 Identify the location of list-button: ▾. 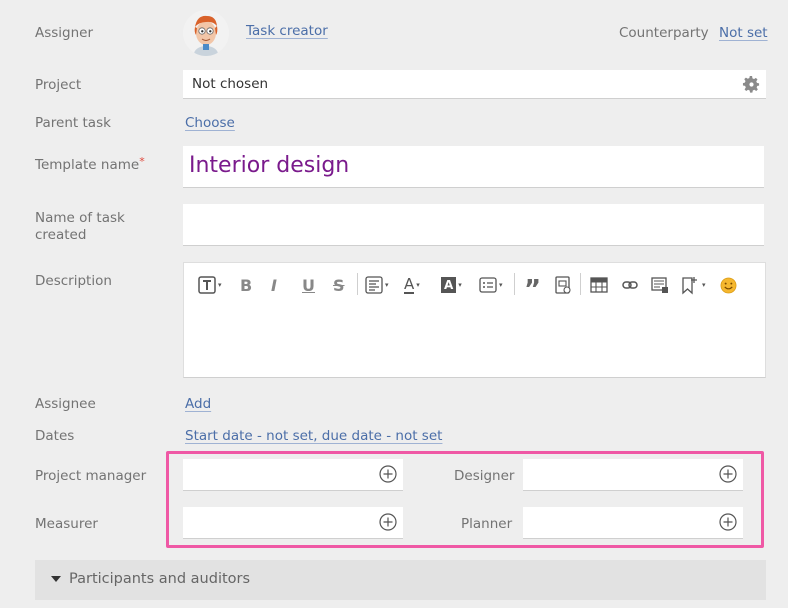
(491, 285).